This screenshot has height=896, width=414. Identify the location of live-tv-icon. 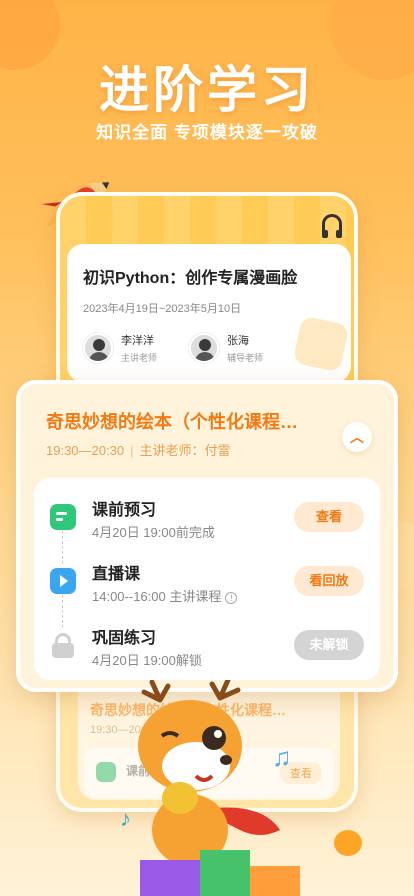
(63, 581).